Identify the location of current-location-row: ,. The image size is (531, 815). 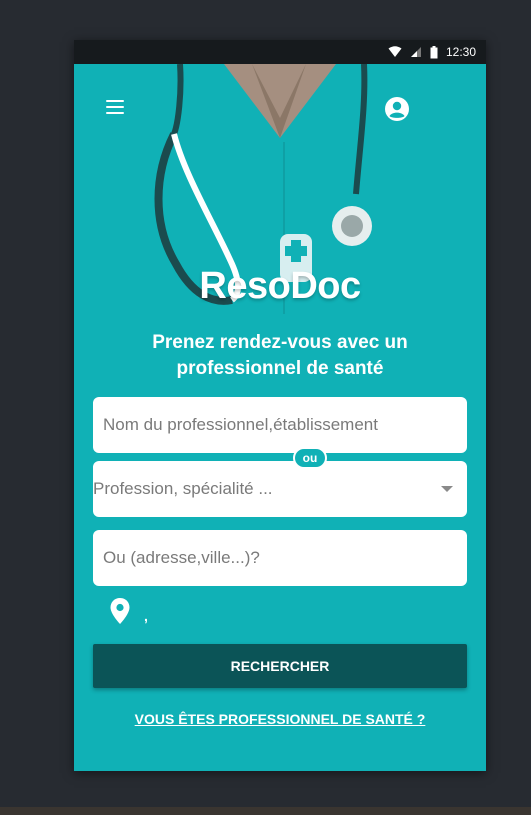
(129, 611).